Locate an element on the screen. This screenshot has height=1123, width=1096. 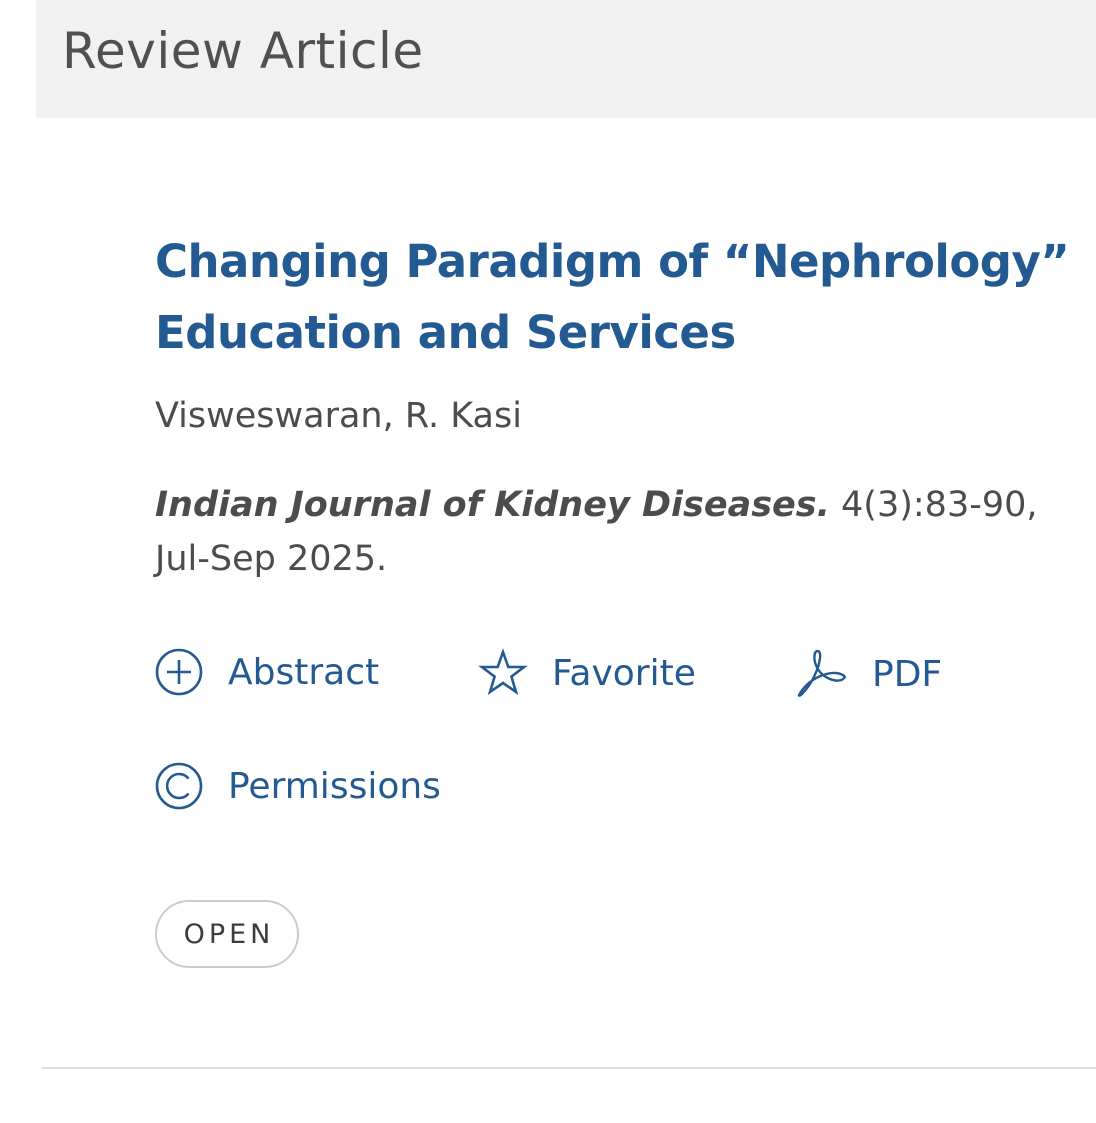
journal-name: Indian Journal of Kidney Diseases. is located at coordinates (492, 505).